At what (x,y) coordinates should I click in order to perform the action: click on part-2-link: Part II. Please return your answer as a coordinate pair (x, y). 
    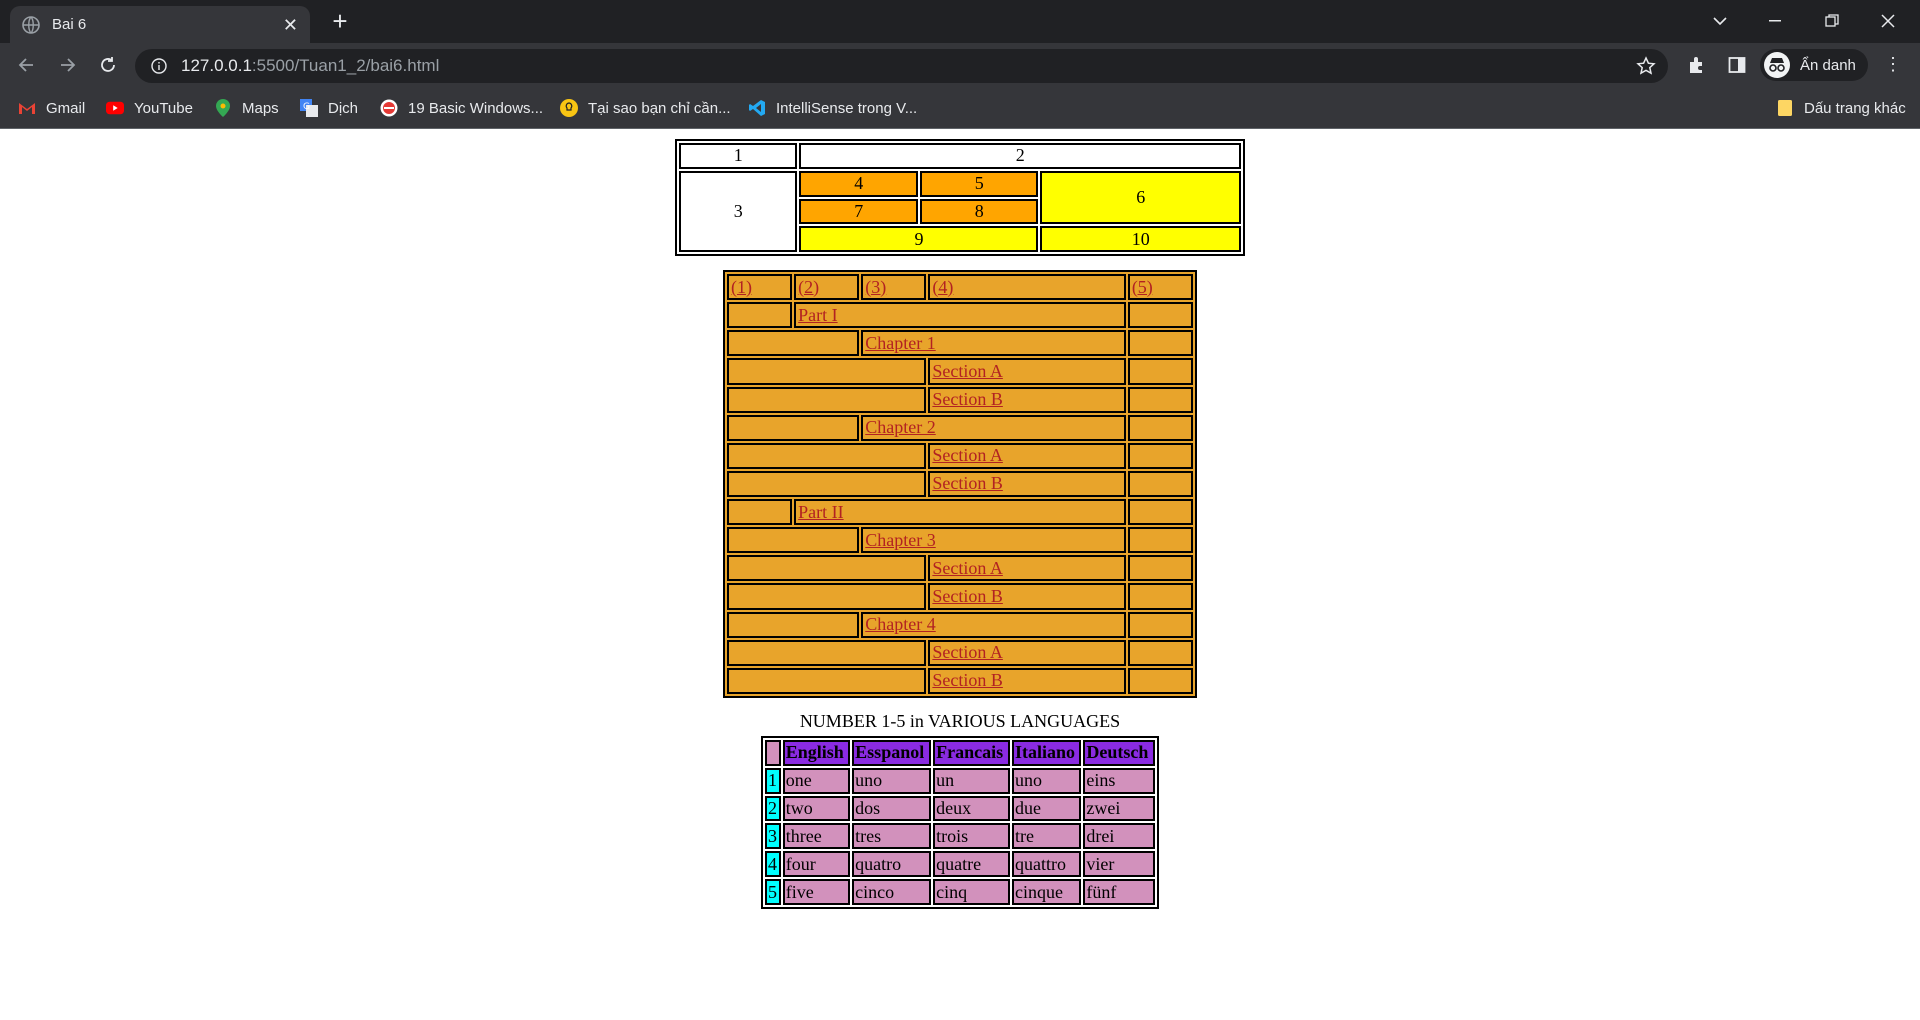
    Looking at the image, I should click on (820, 512).